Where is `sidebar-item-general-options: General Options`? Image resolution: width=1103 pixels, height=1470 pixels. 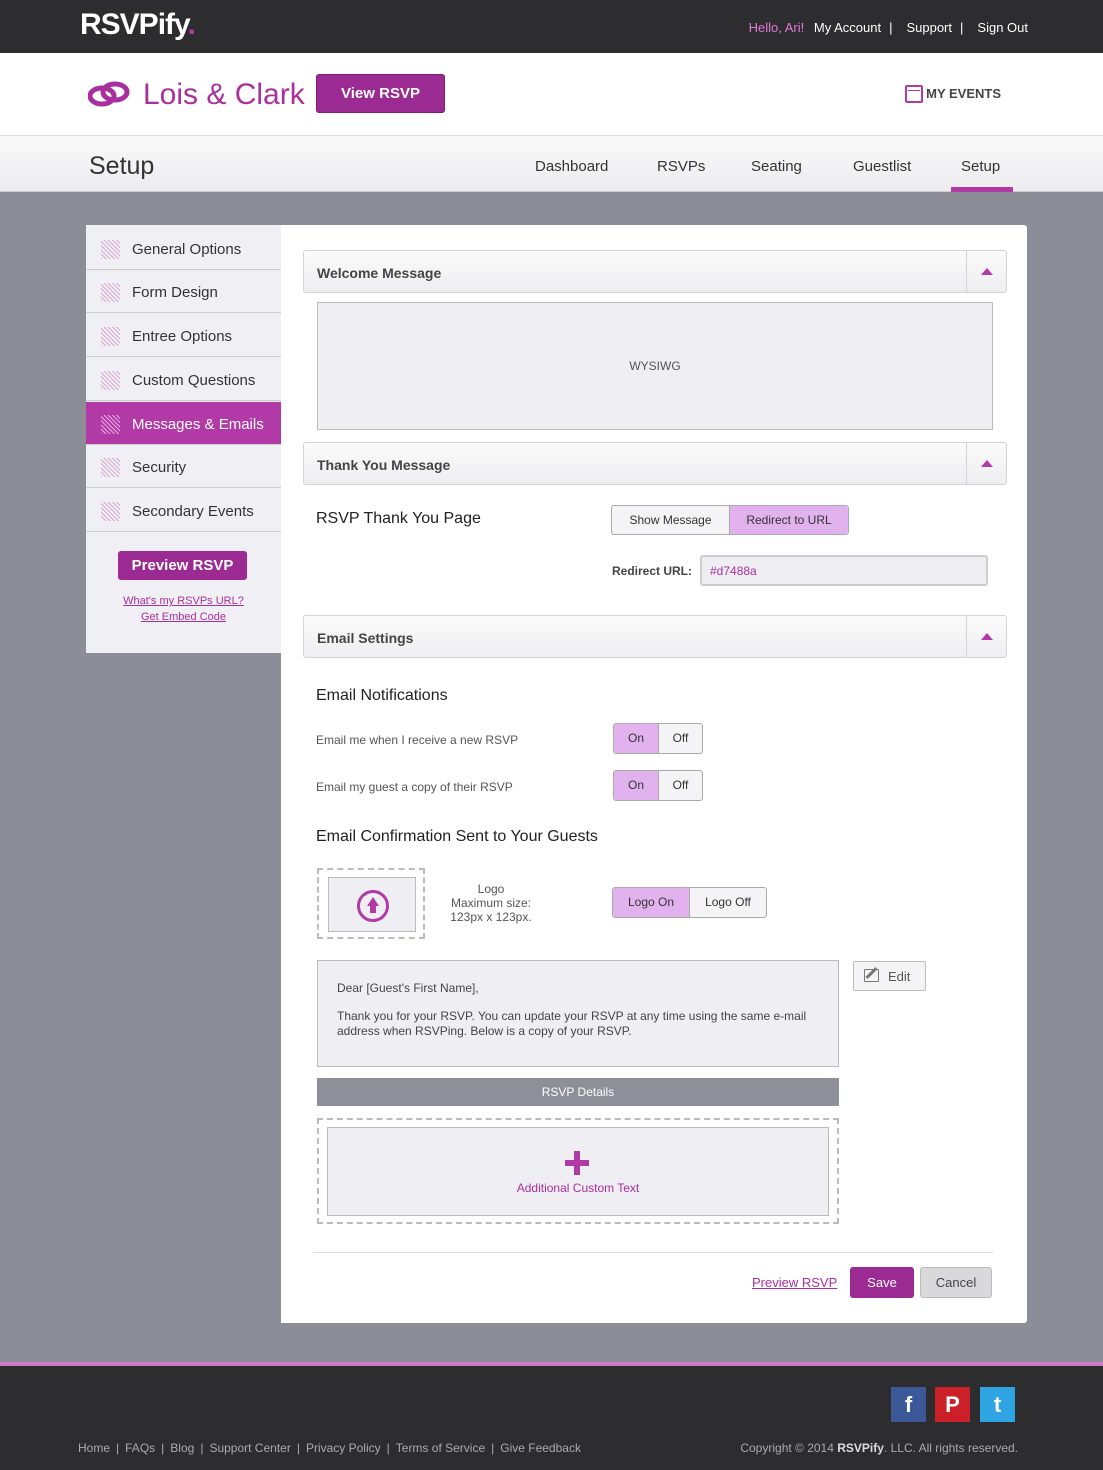
sidebar-item-general-options: General Options is located at coordinates (183, 248).